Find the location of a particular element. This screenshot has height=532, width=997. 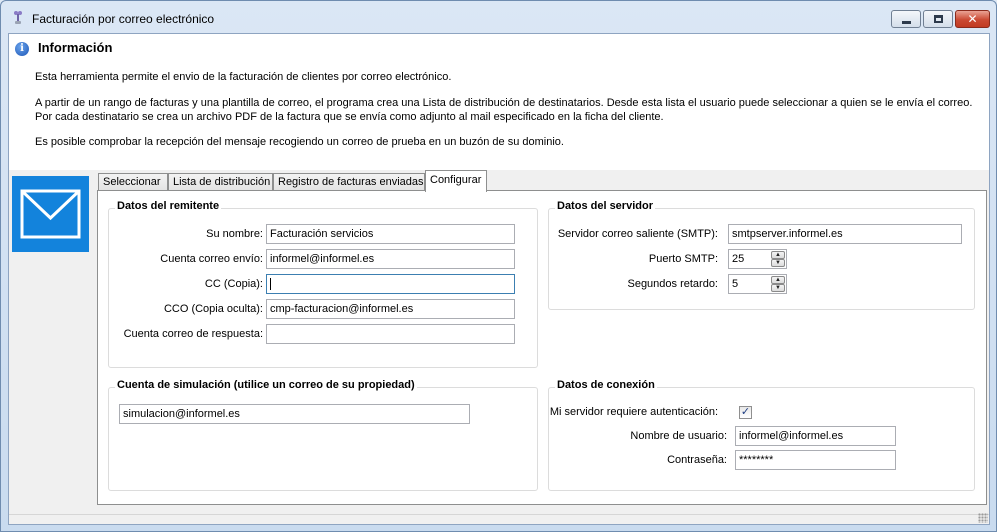

tab-configurar: Configurar is located at coordinates (456, 181).